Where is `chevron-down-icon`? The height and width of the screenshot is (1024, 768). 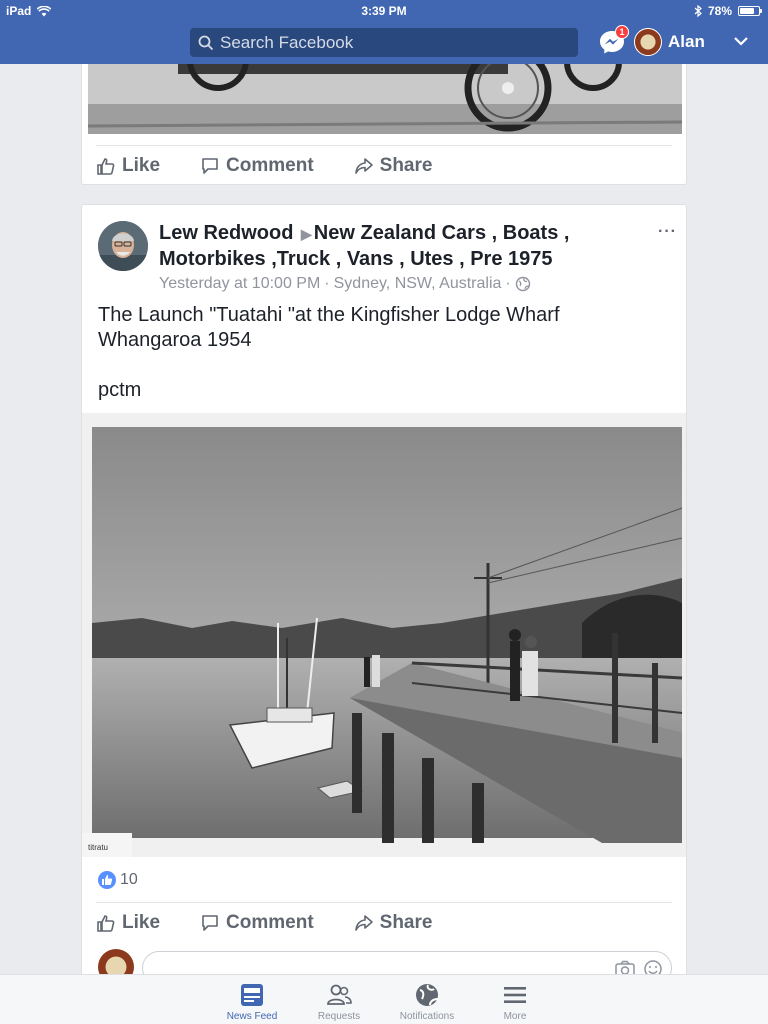 chevron-down-icon is located at coordinates (741, 41).